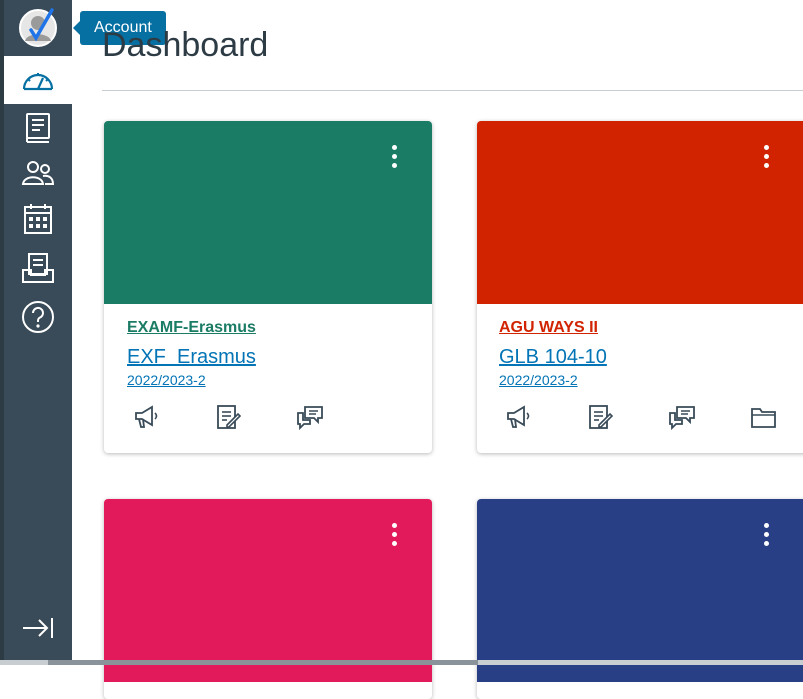  Describe the element at coordinates (401, 662) in the screenshot. I see `window-bottom-edge` at that location.